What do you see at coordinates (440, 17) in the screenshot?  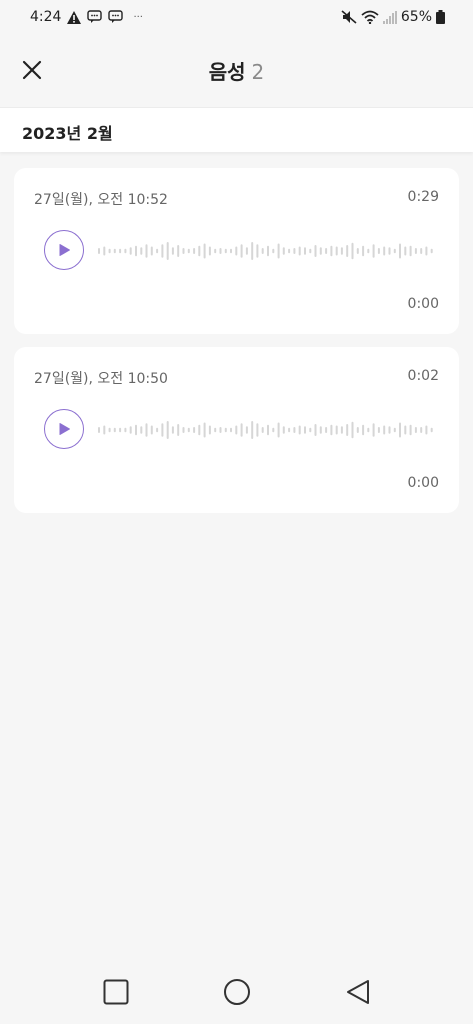 I see `battery-icon` at bounding box center [440, 17].